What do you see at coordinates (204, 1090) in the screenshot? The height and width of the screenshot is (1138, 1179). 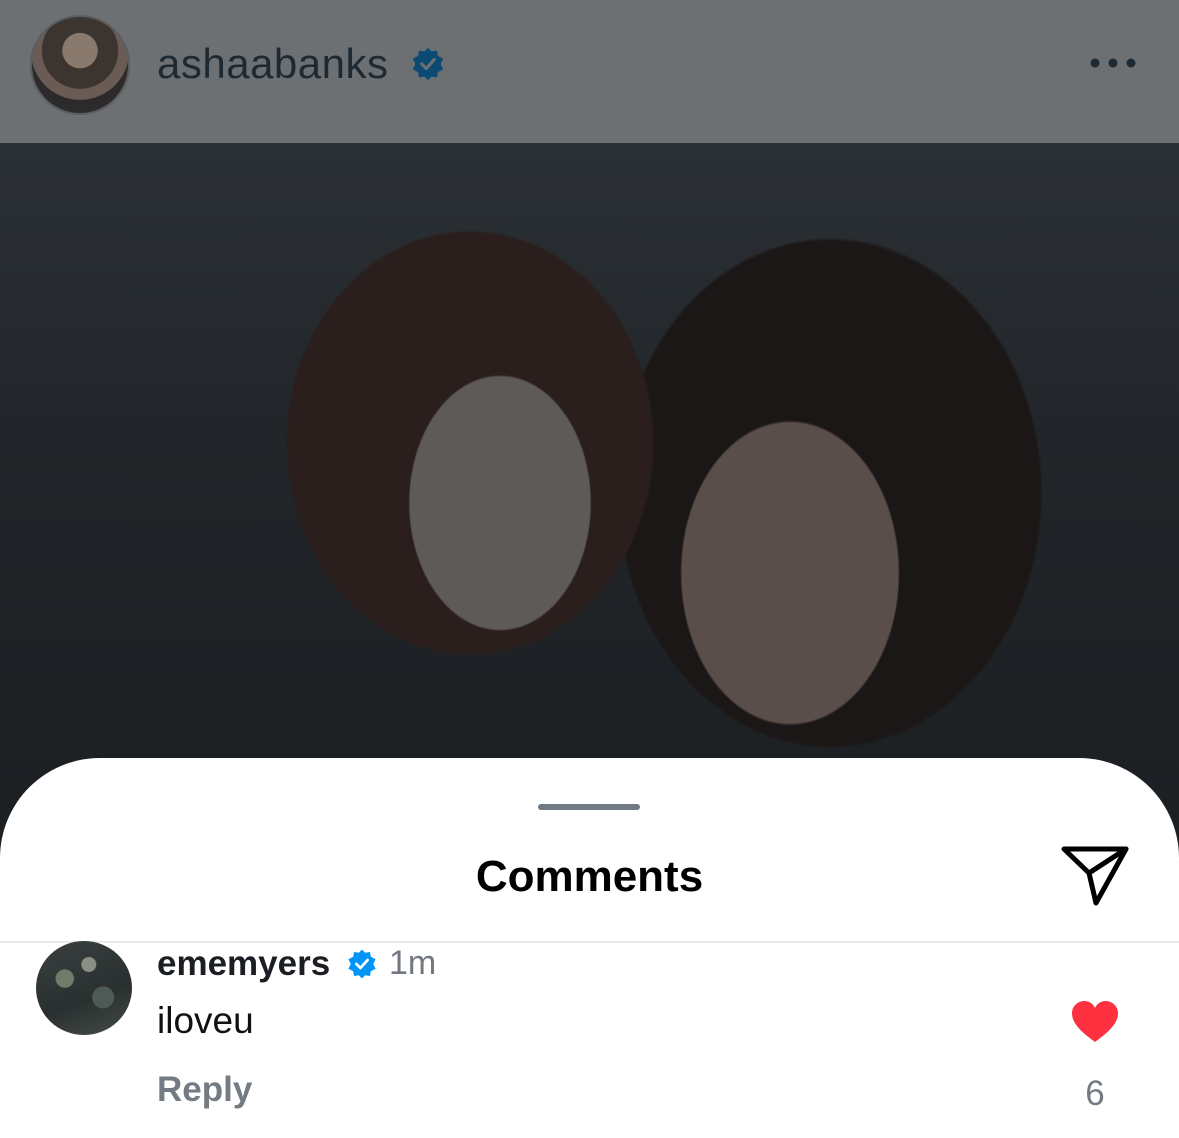 I see `reply-button: Reply` at bounding box center [204, 1090].